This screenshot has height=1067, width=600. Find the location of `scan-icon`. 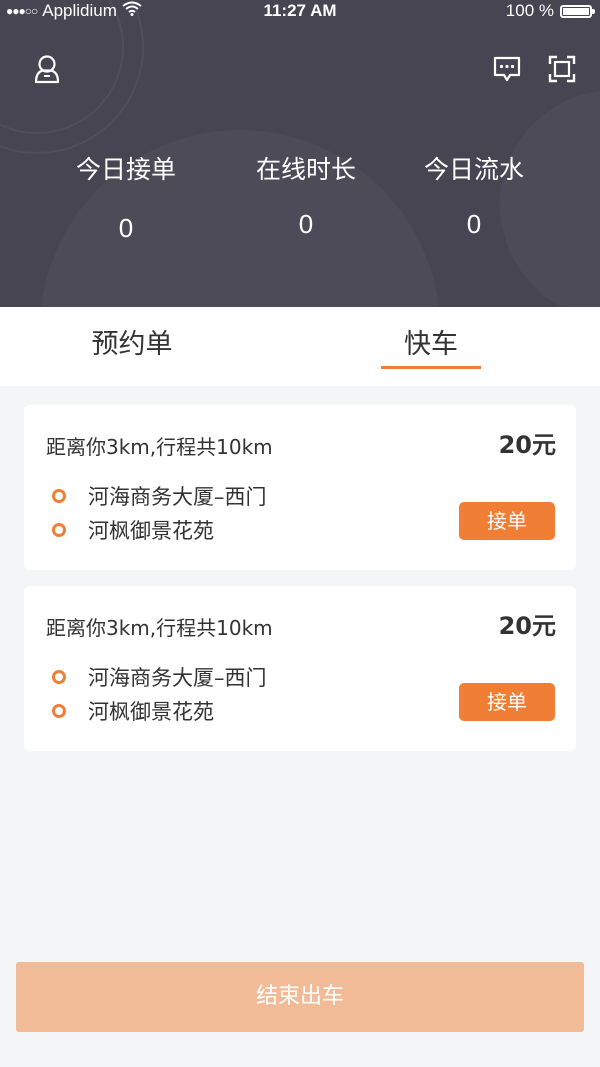

scan-icon is located at coordinates (562, 69).